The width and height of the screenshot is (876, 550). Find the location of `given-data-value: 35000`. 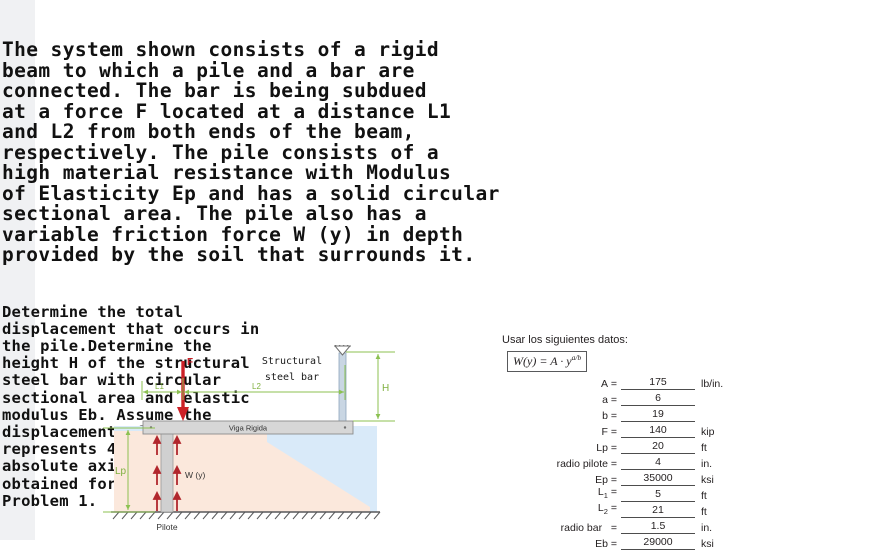

given-data-value: 35000 is located at coordinates (658, 479).